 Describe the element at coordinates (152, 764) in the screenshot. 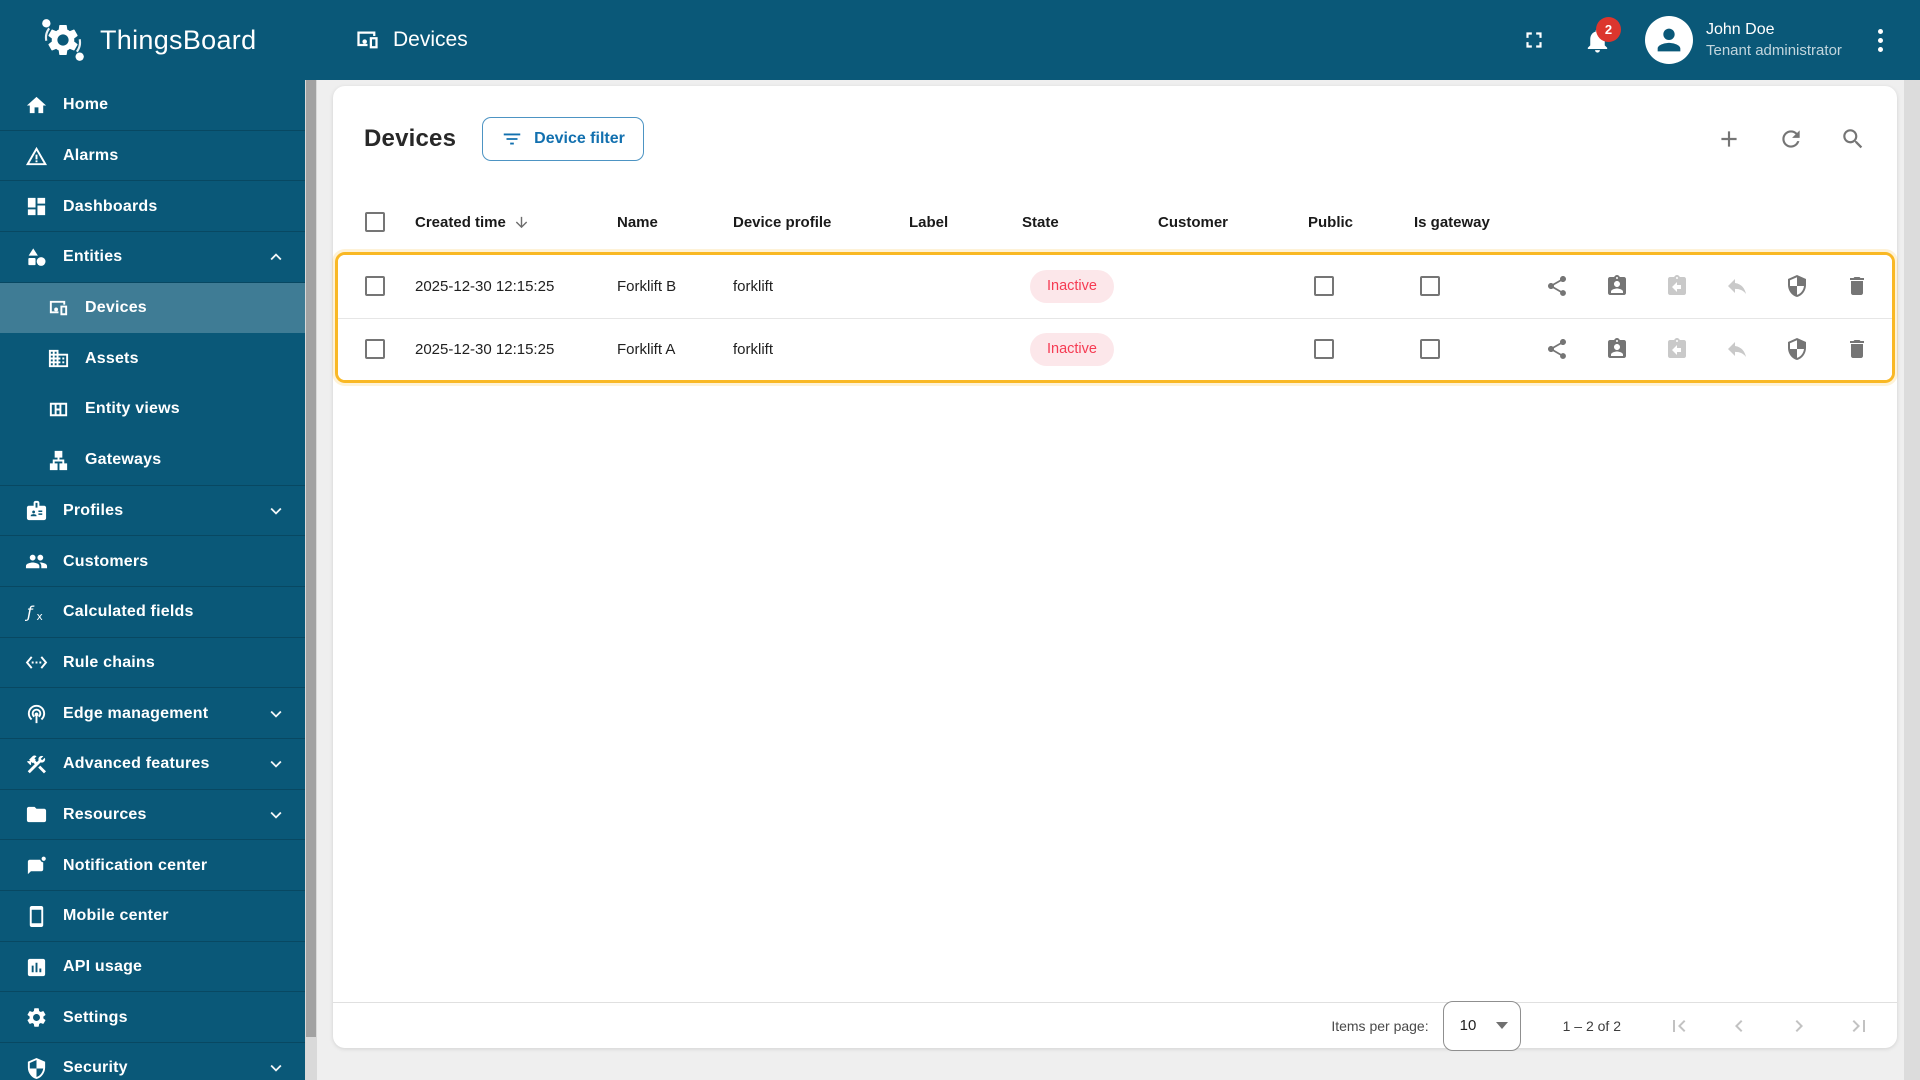

I see `sidebar-item-advanced-features: Advanced features` at that location.